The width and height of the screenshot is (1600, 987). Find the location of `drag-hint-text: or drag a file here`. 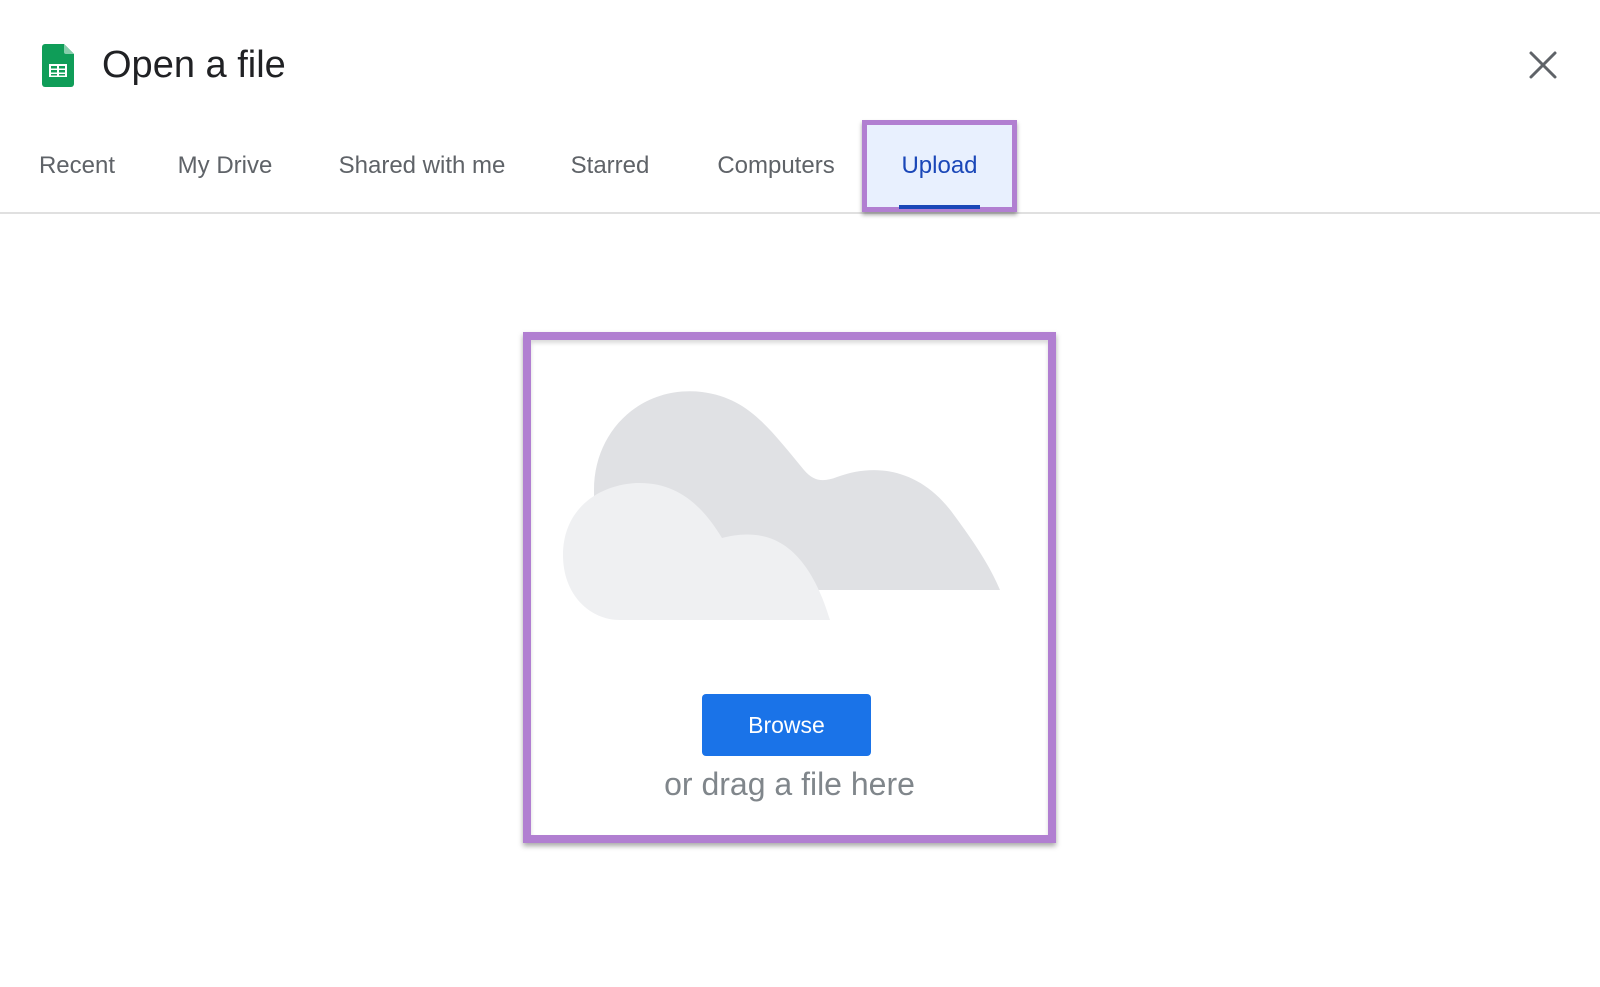

drag-hint-text: or drag a file here is located at coordinates (789, 784).